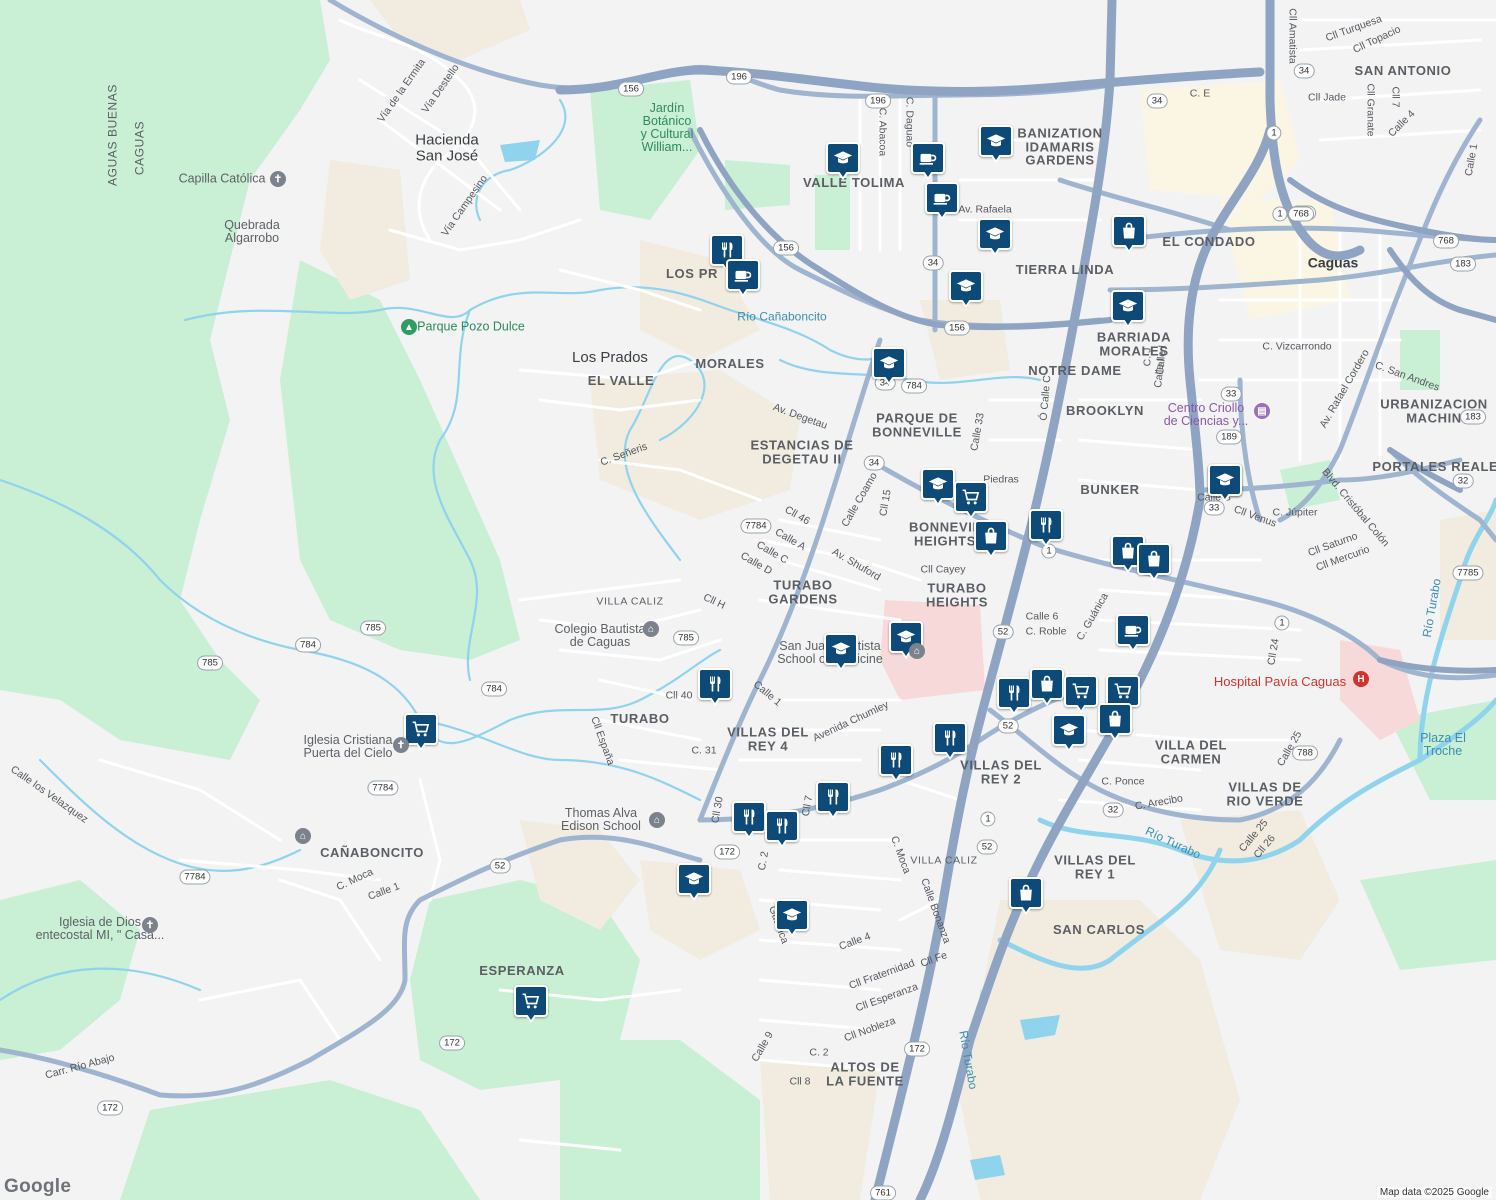 The image size is (1496, 1200). Describe the element at coordinates (1361, 679) in the screenshot. I see `hospital-icon: H` at that location.